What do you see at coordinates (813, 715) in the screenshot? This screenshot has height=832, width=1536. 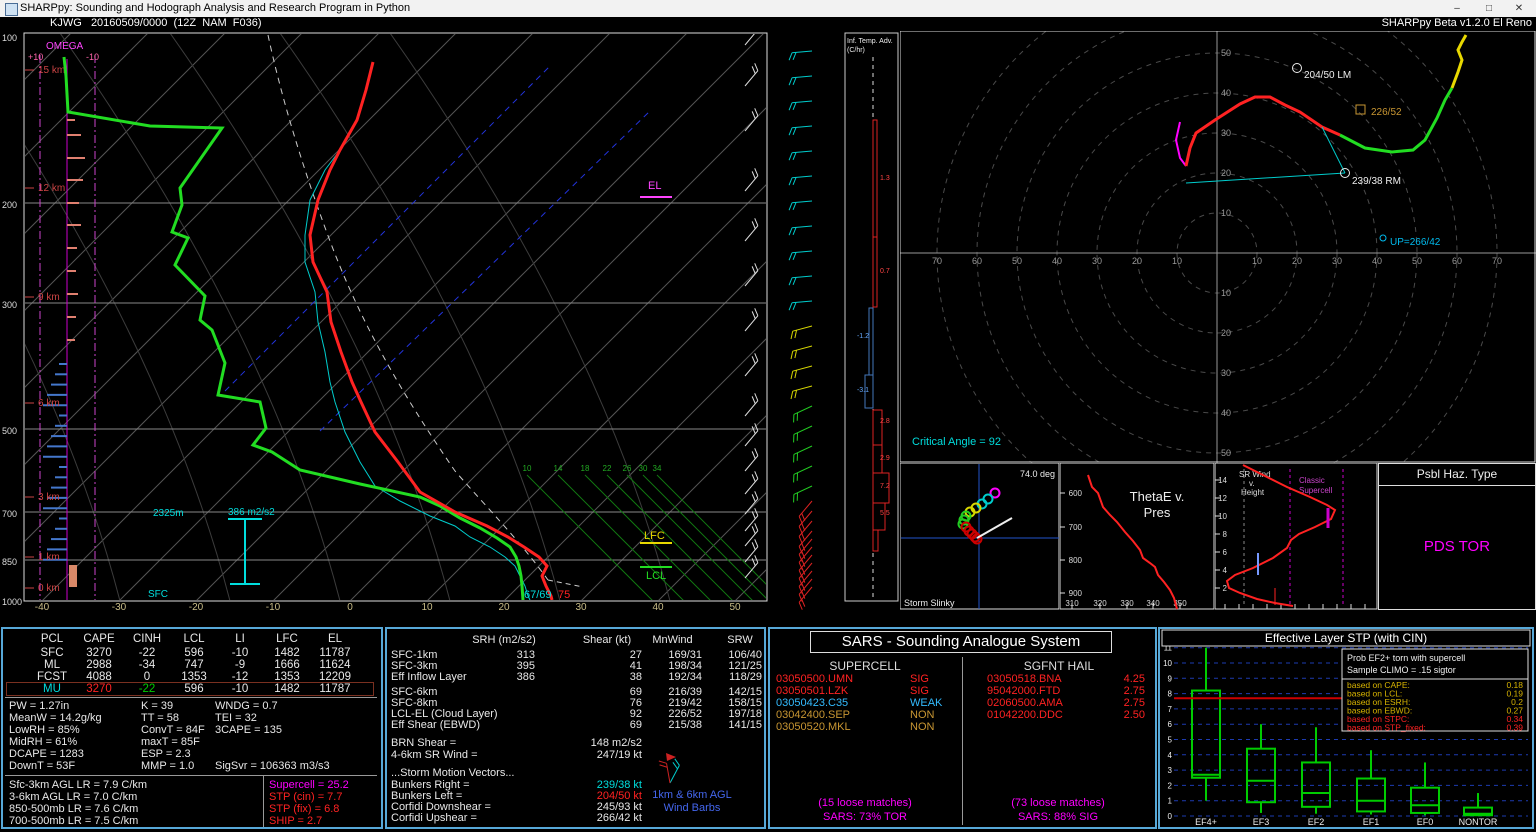 I see `sars-id: 03042400.SEP` at bounding box center [813, 715].